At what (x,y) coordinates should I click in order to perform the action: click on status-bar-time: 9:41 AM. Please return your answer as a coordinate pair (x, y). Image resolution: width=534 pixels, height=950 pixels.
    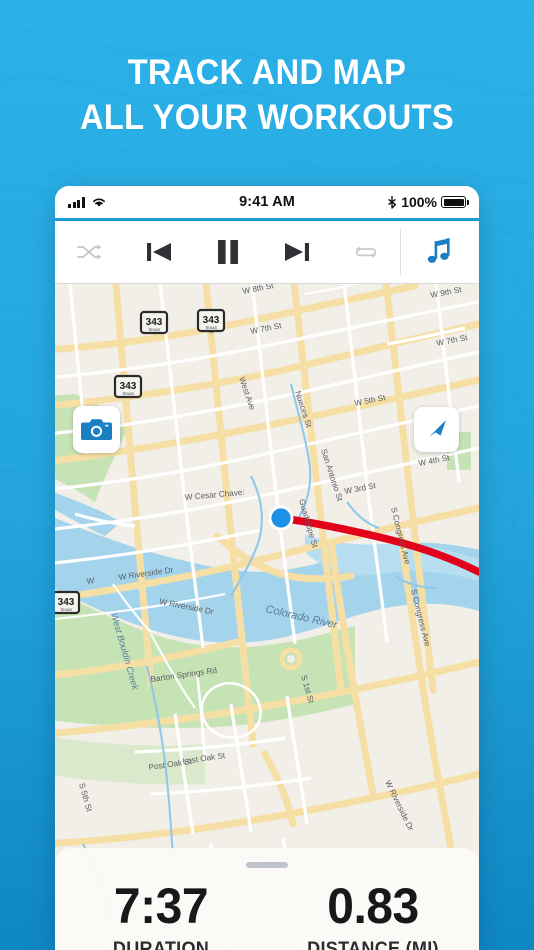
    Looking at the image, I should click on (267, 202).